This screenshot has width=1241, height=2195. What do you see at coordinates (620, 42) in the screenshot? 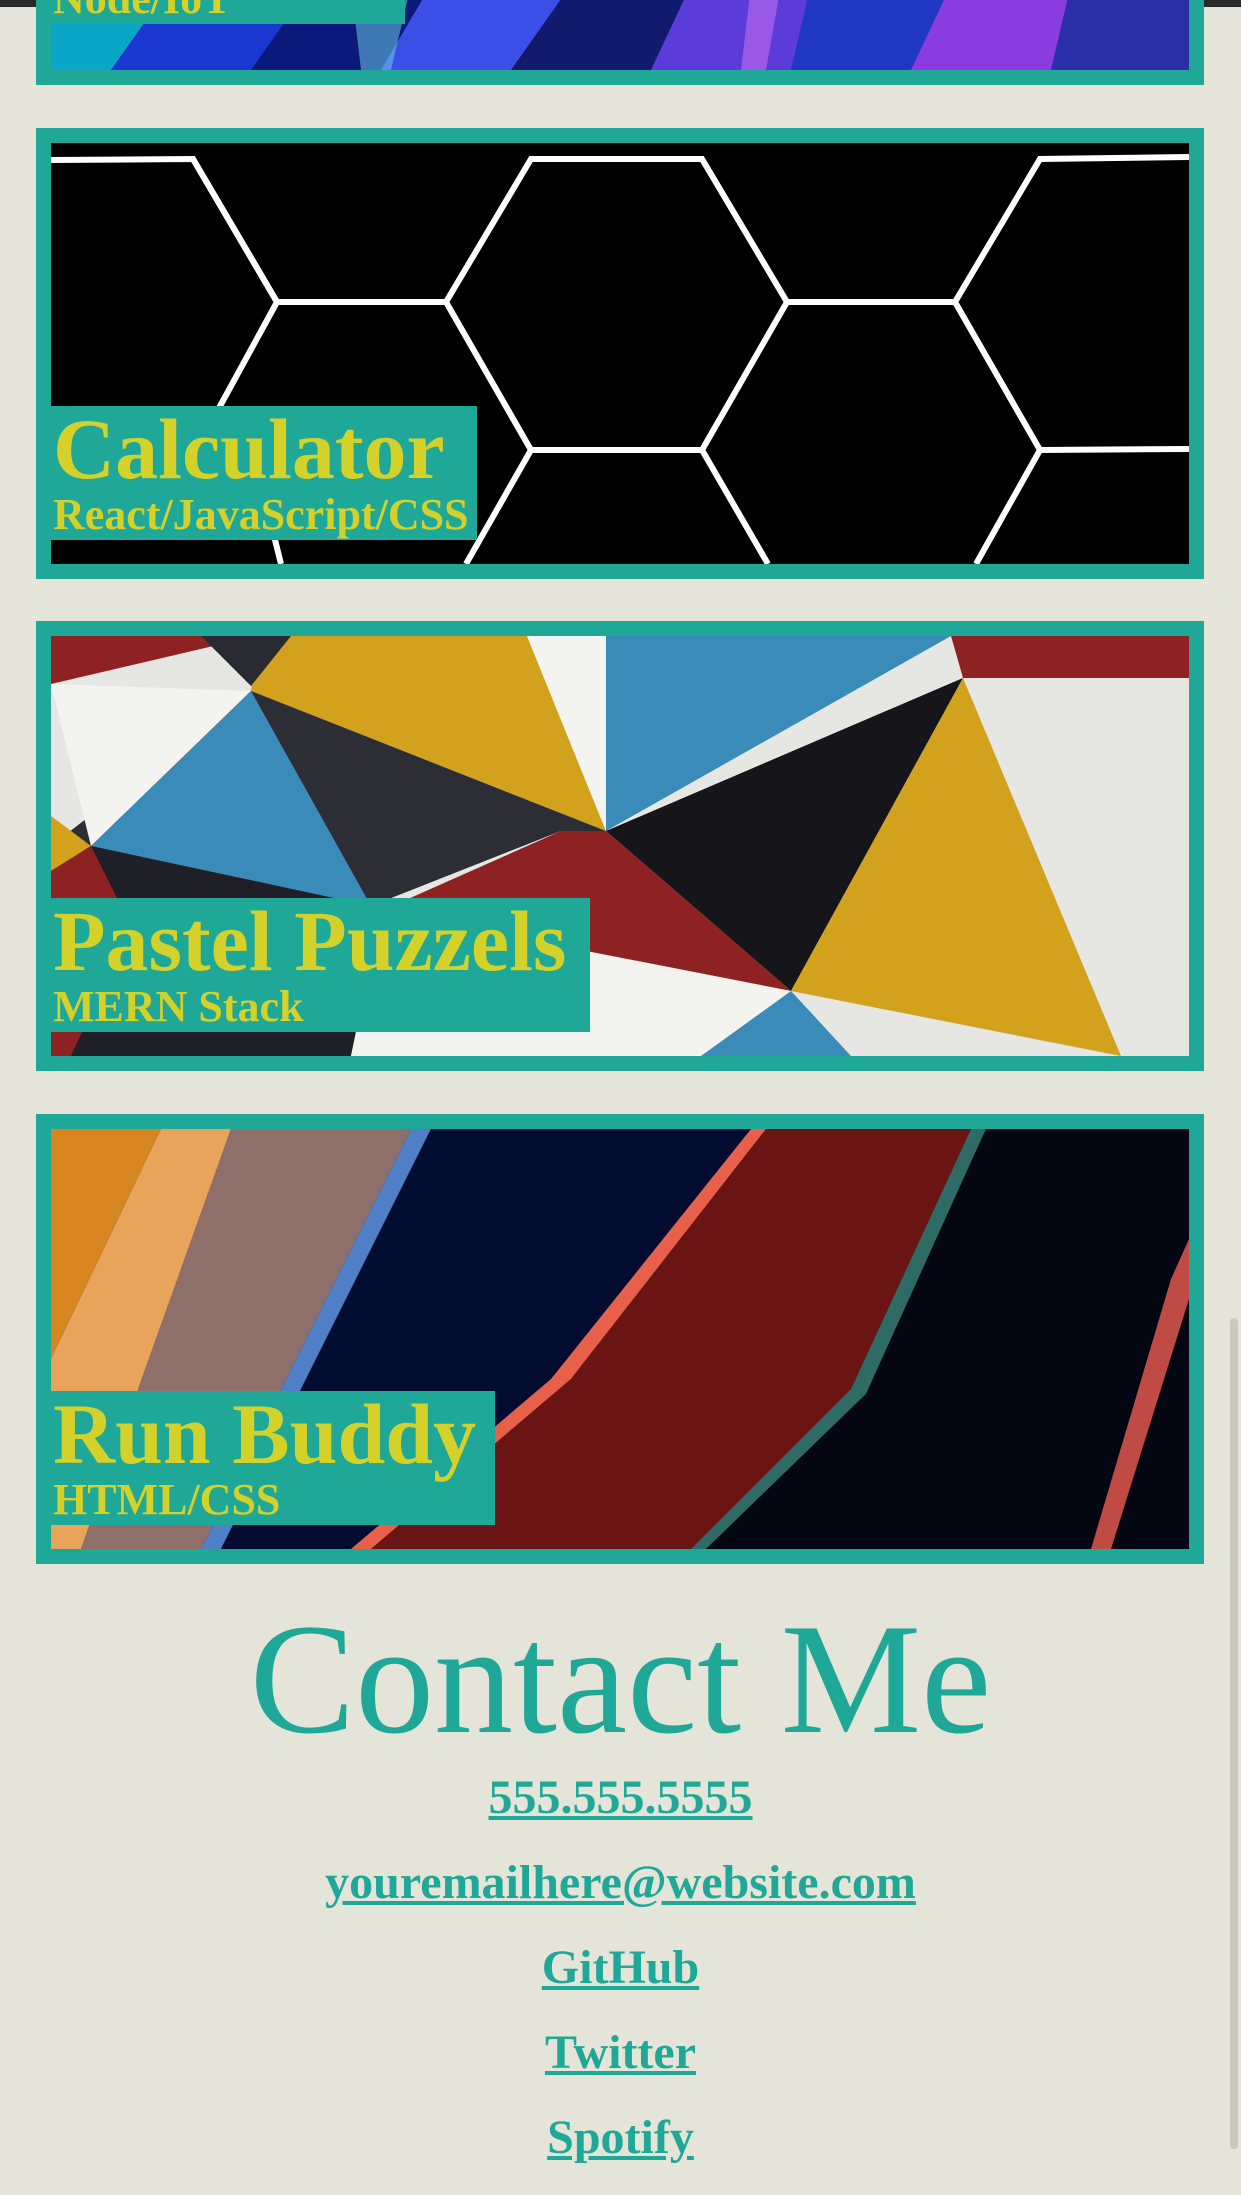
I see `project-card-nodeiot: Node/IoT` at bounding box center [620, 42].